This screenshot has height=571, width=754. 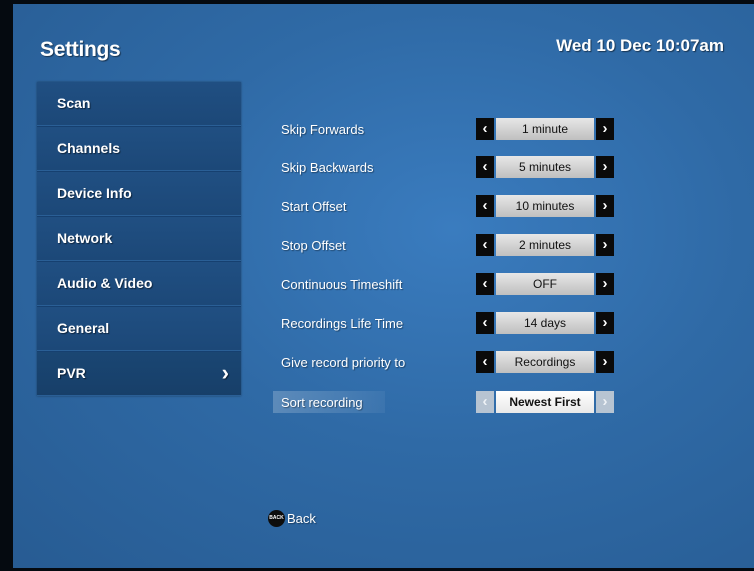 I want to click on setting-value: 1 minute, so click(x=545, y=129).